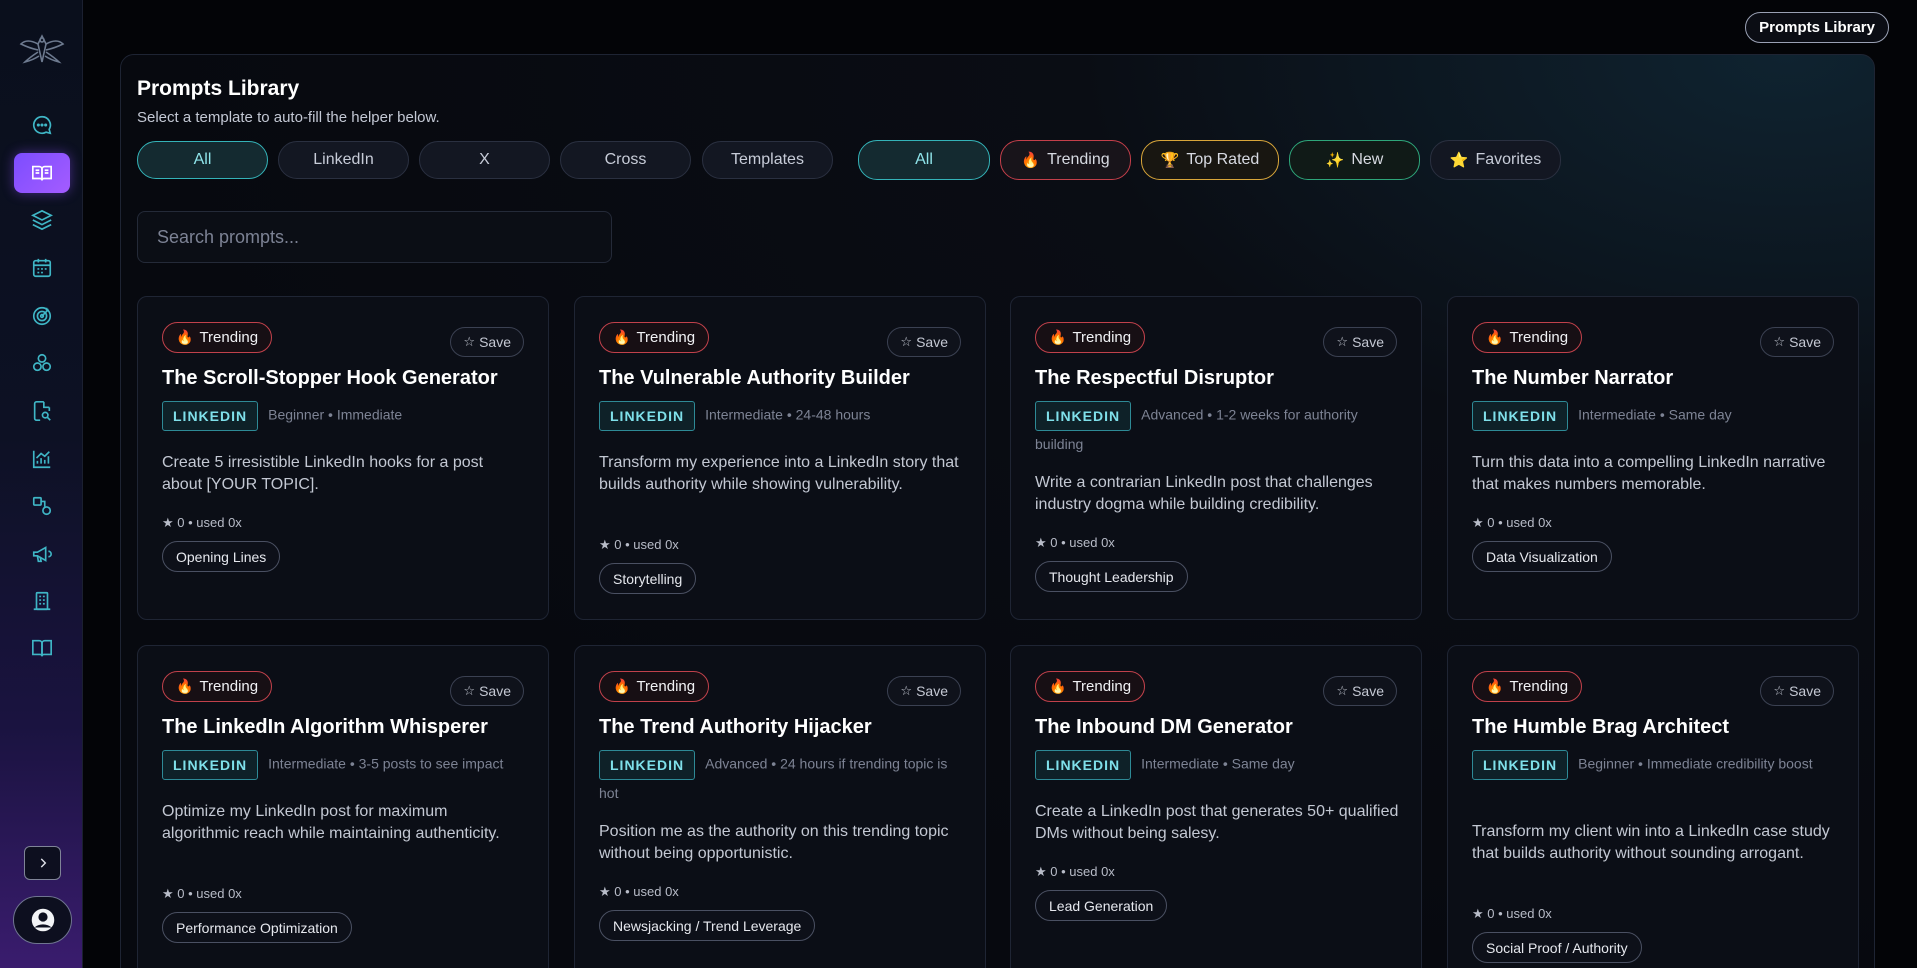 Image resolution: width=1917 pixels, height=968 pixels. Describe the element at coordinates (735, 727) in the screenshot. I see `card-title: The Trend Authority Hijacker` at that location.